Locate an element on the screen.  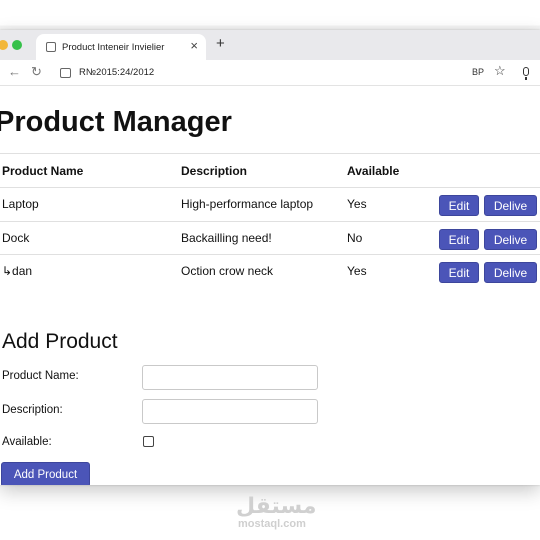
header-product-name: Product Name is located at coordinates (43, 171).